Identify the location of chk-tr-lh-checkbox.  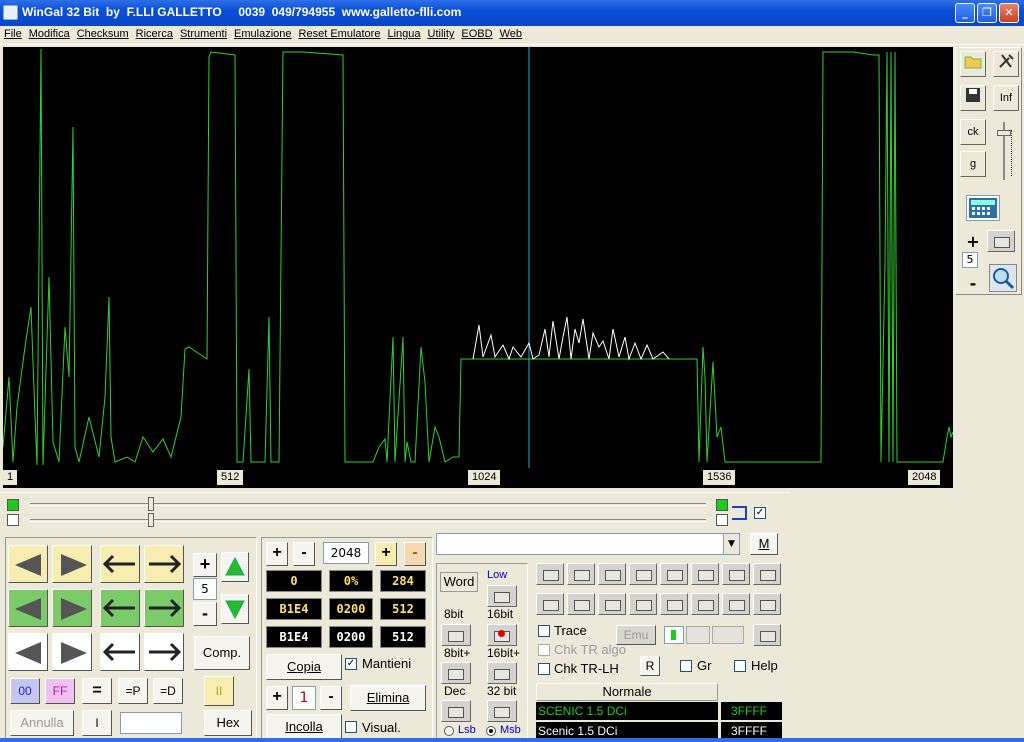
(544, 669).